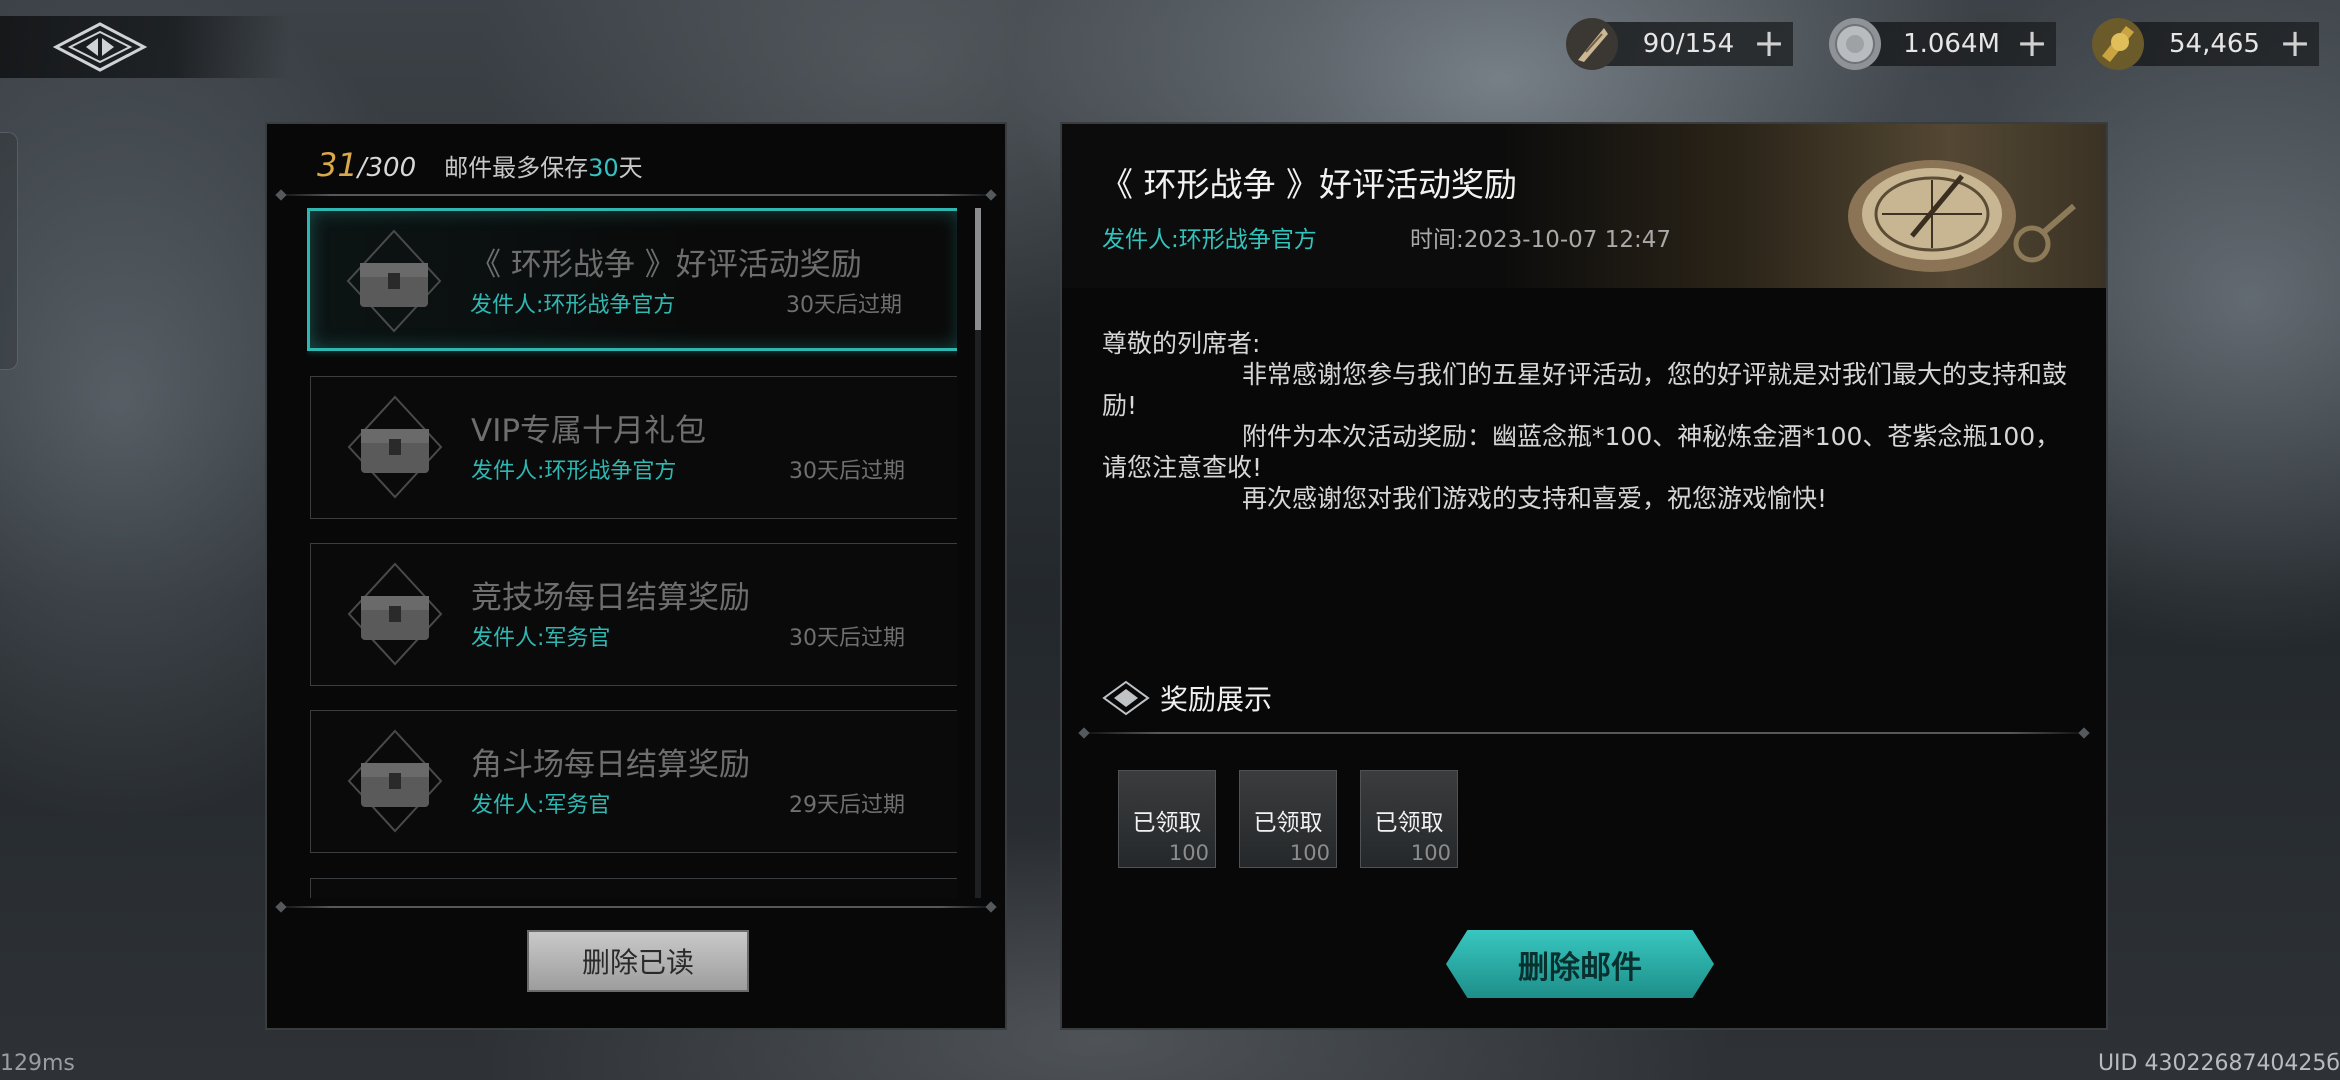  What do you see at coordinates (589, 431) in the screenshot?
I see `mail-title: VIP专属十月礼包` at bounding box center [589, 431].